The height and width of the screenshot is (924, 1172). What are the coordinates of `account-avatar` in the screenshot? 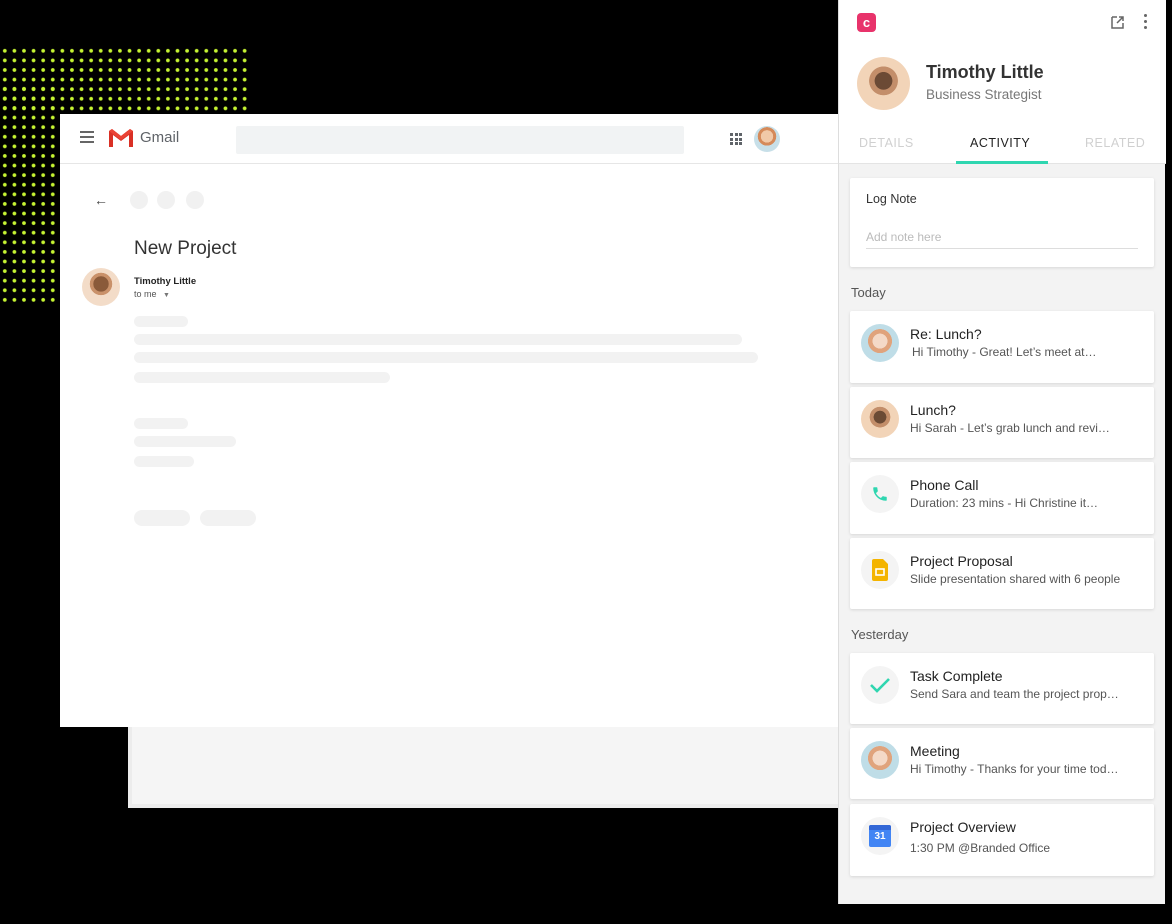 It's located at (767, 139).